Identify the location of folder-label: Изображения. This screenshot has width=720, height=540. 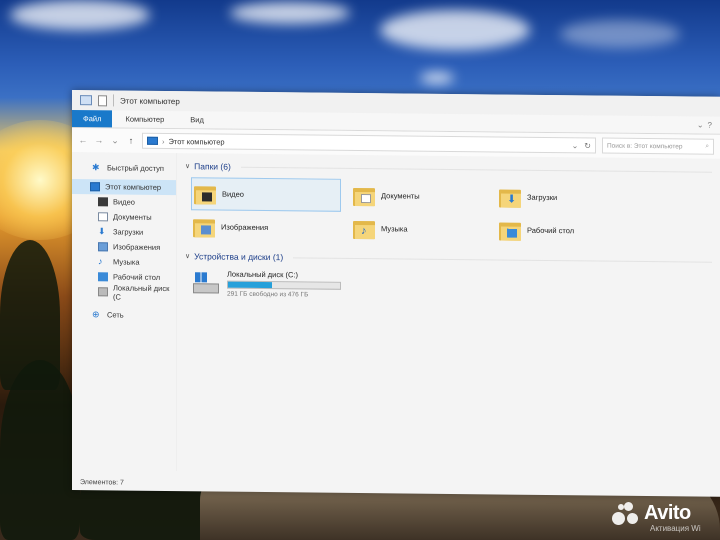
(245, 227).